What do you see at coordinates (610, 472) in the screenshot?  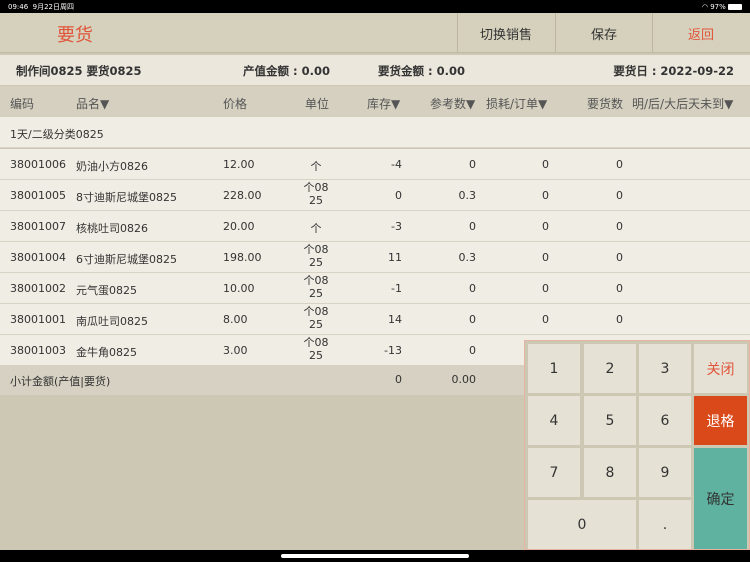 I see `key-8: 8` at bounding box center [610, 472].